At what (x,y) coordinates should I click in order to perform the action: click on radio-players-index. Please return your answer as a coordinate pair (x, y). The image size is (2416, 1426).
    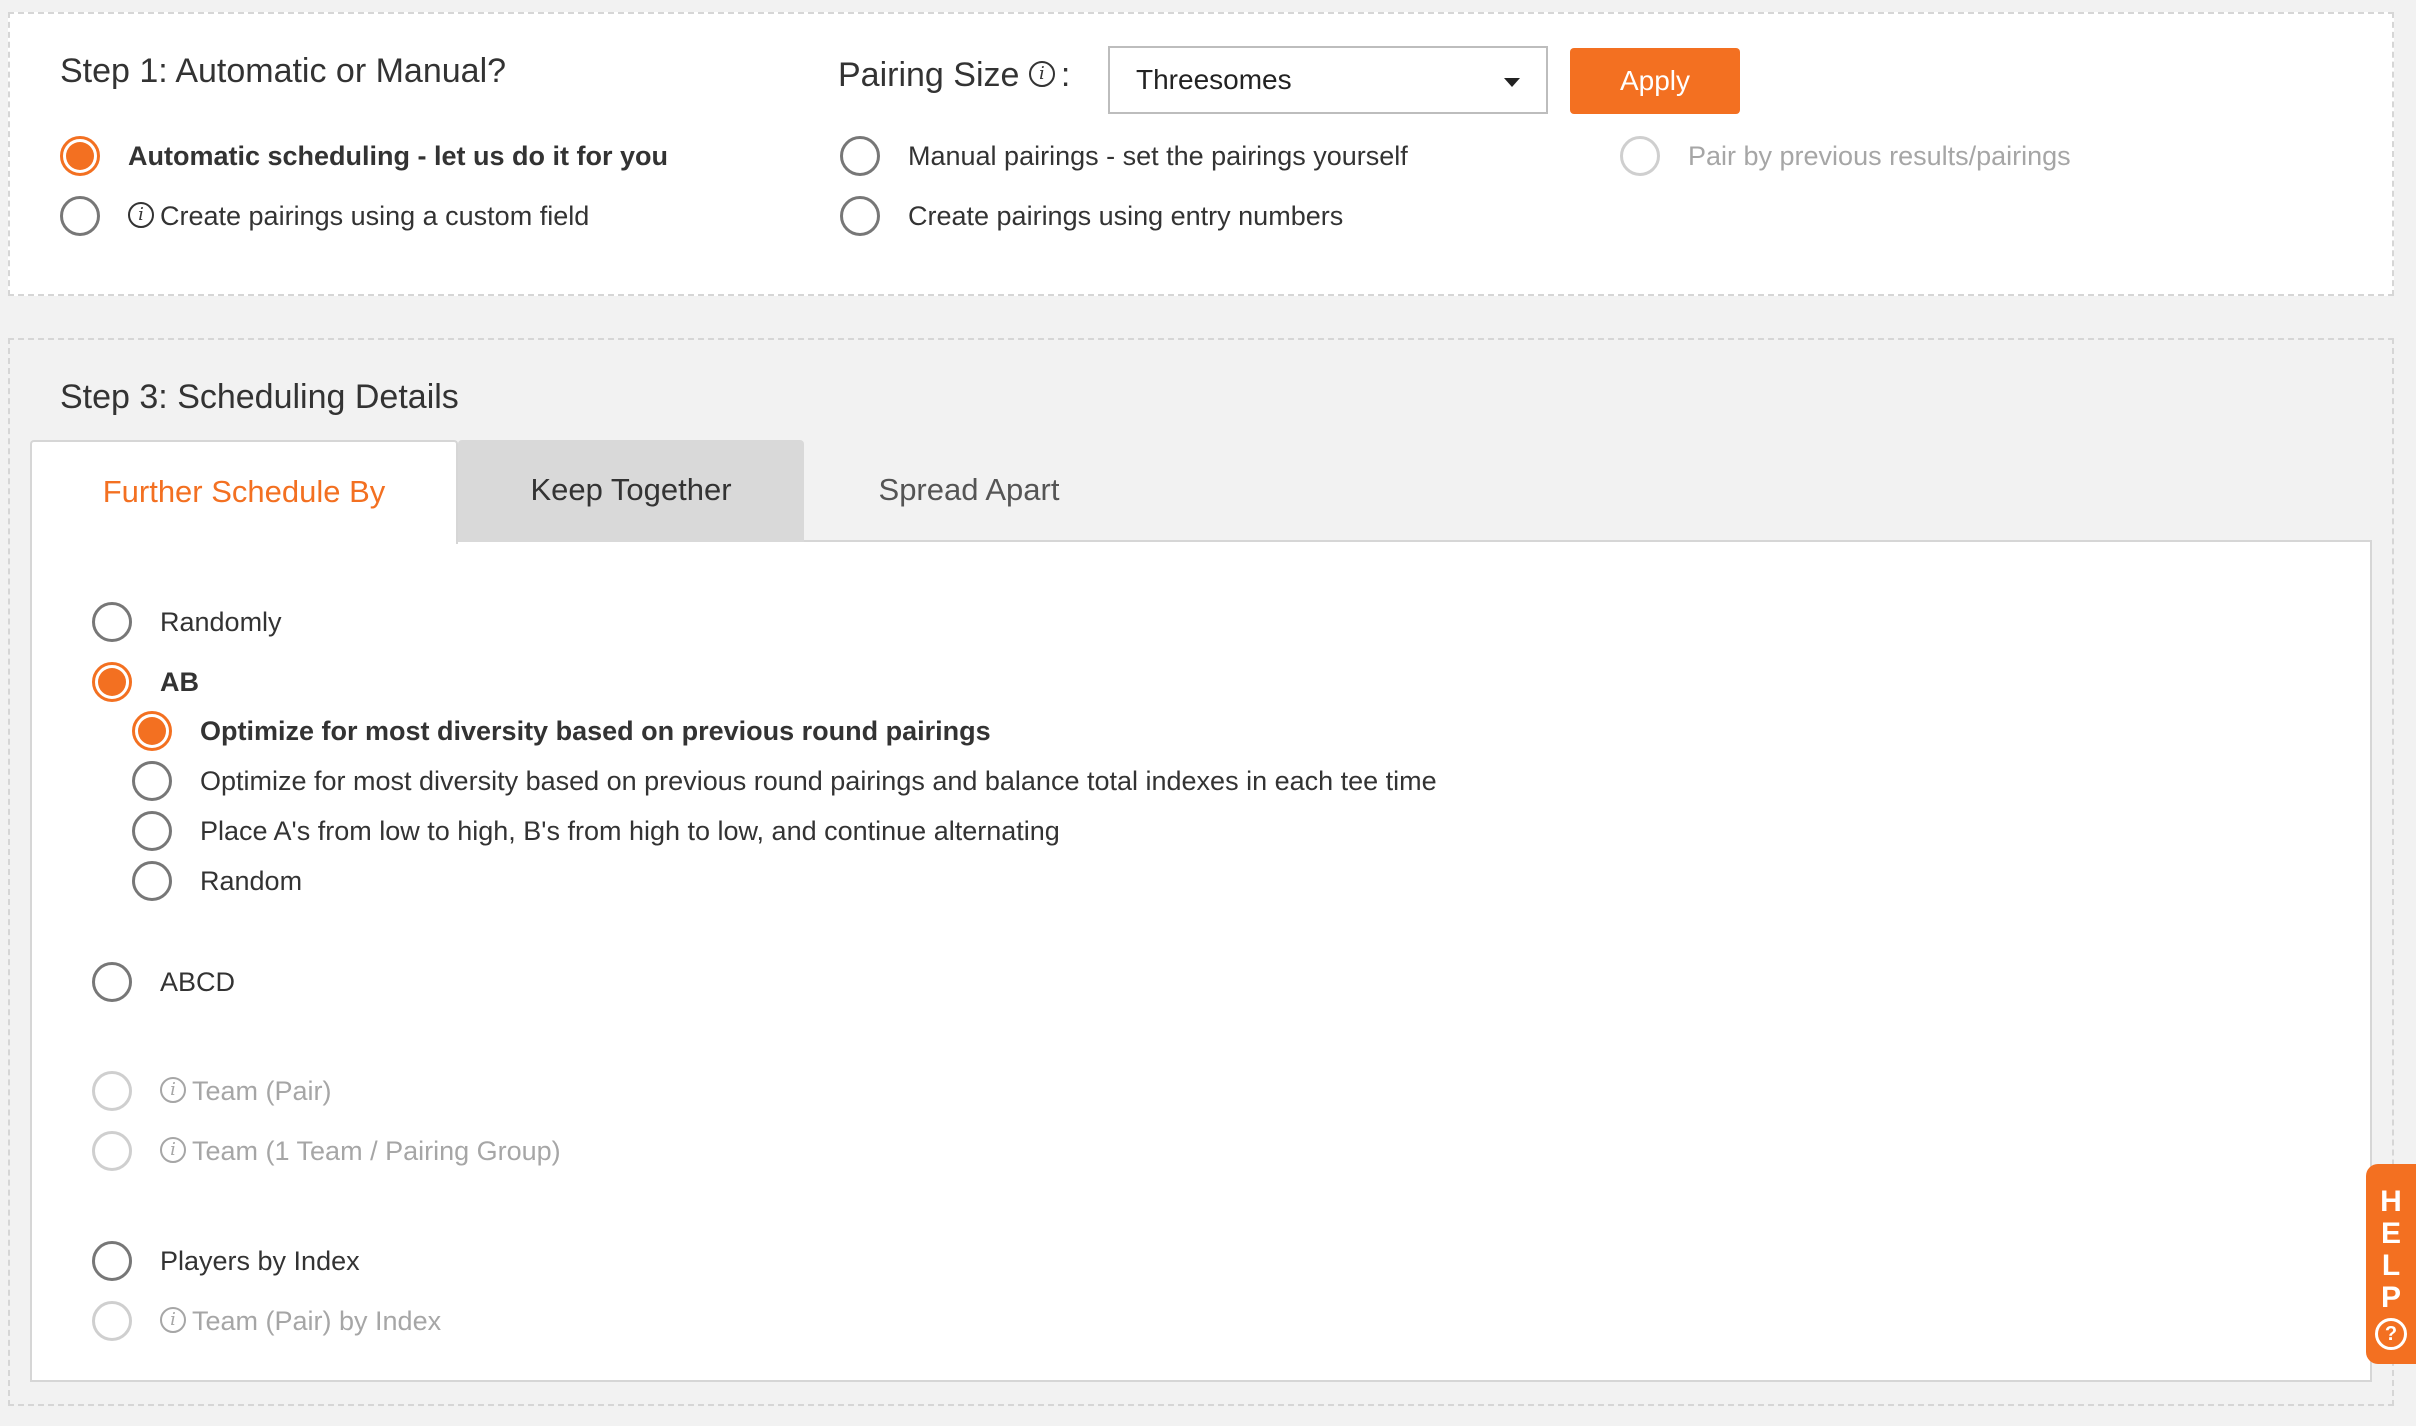
    Looking at the image, I should click on (112, 1261).